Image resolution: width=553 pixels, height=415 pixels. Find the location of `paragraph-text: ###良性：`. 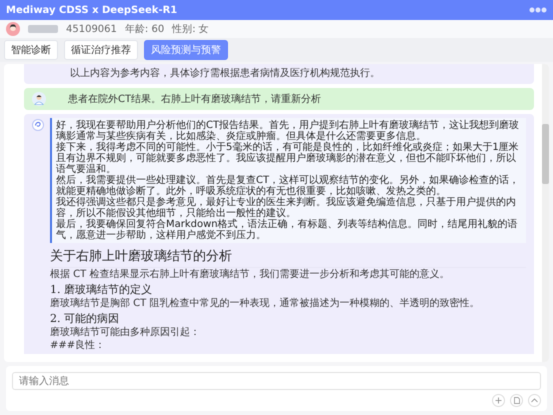

paragraph-text: ###良性： is located at coordinates (78, 346).